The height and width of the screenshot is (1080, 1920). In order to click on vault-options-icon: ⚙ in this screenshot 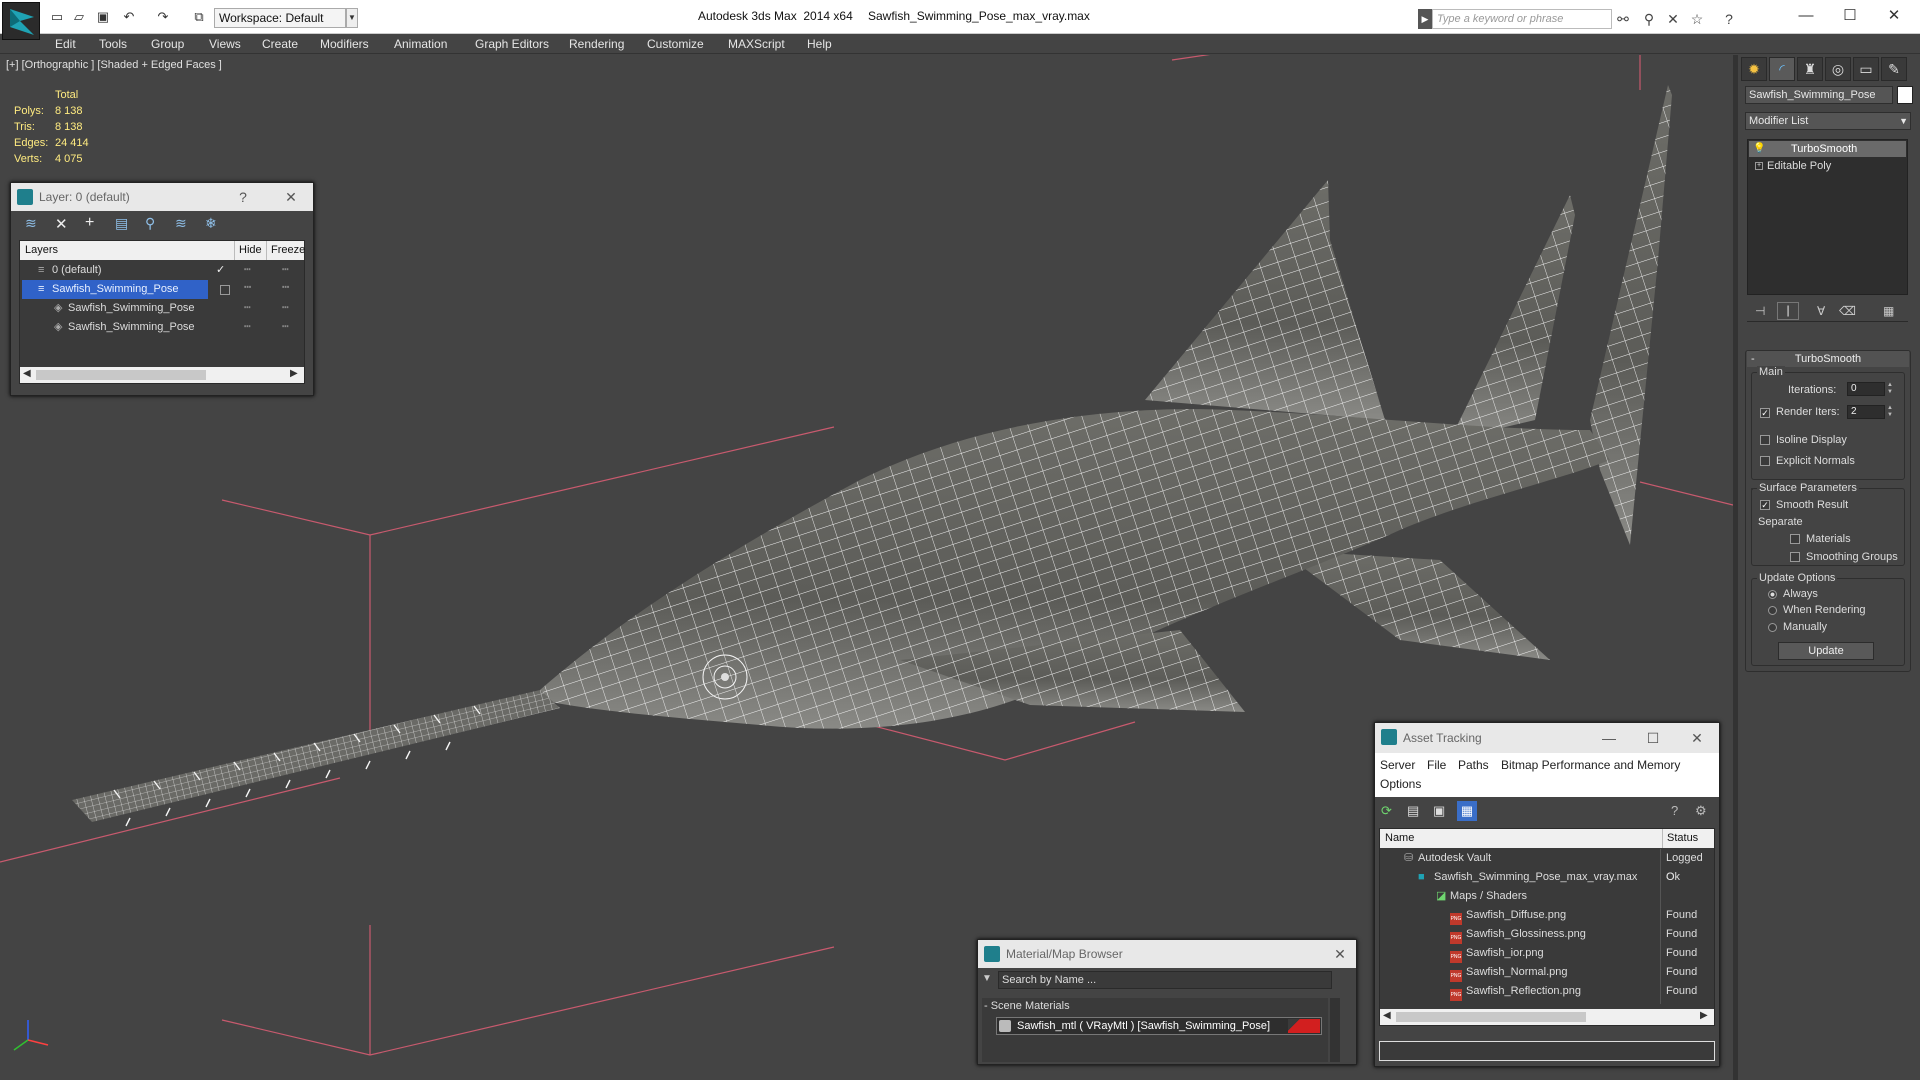, I will do `click(1701, 811)`.